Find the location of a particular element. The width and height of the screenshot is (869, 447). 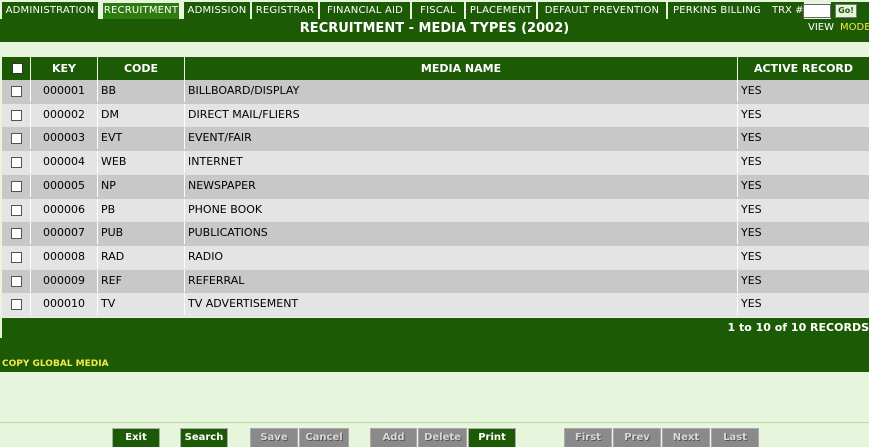

table-row: 000008 RAD RADIO YES is located at coordinates (435, 257).